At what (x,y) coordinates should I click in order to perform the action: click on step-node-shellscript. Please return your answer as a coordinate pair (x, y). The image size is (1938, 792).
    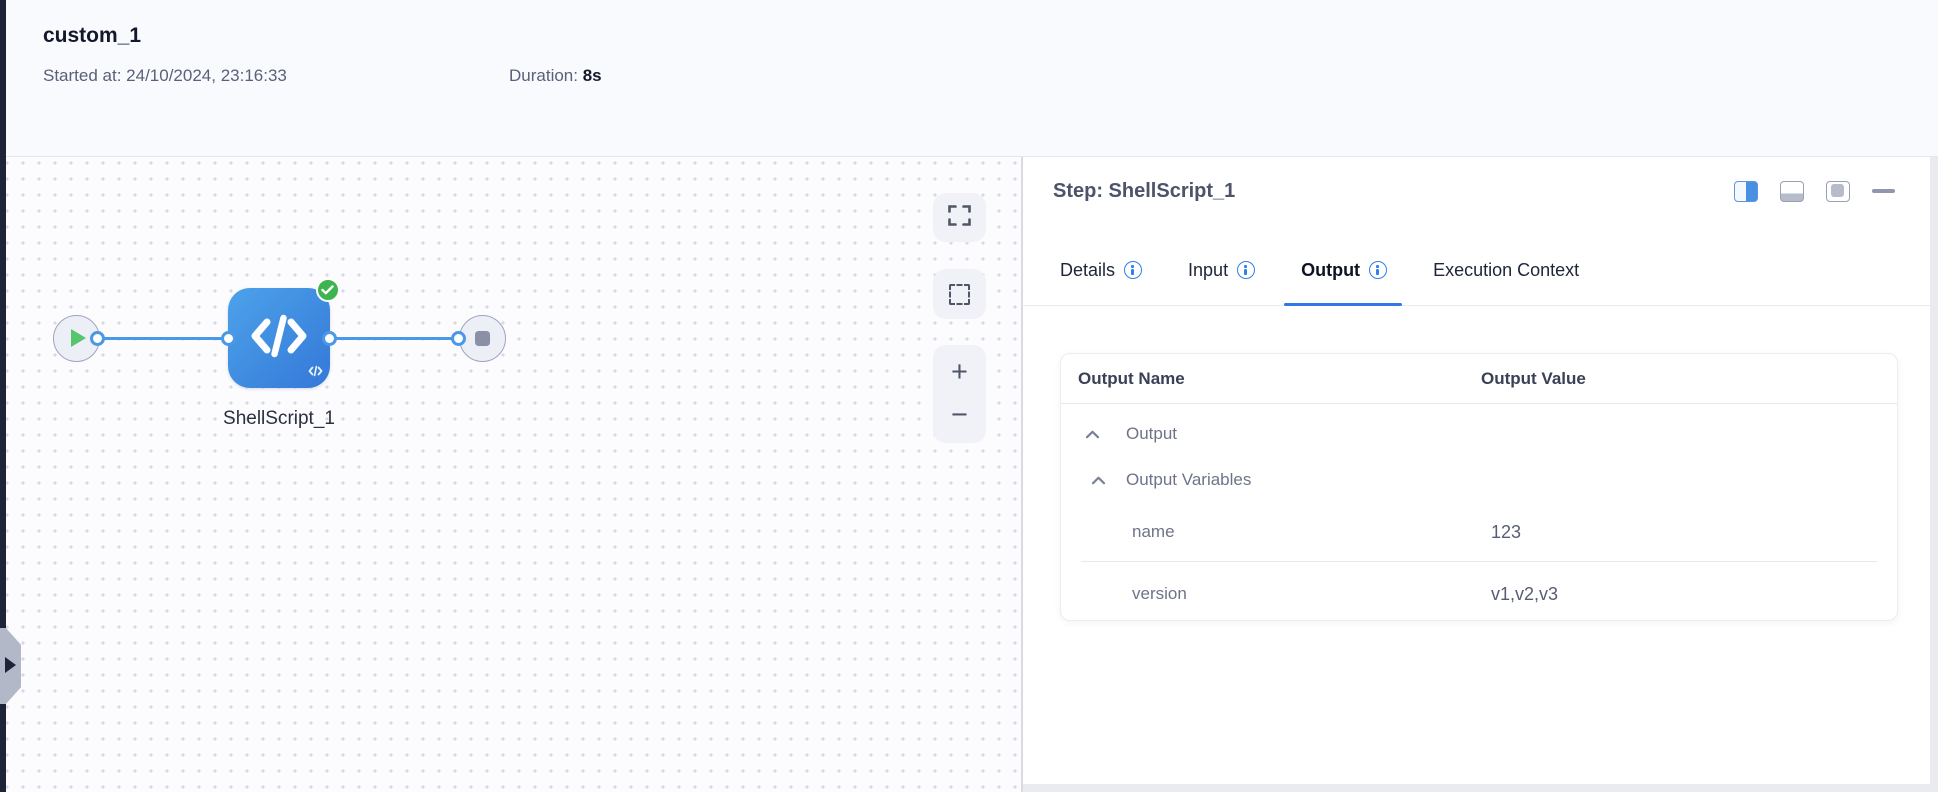
    Looking at the image, I should click on (279, 338).